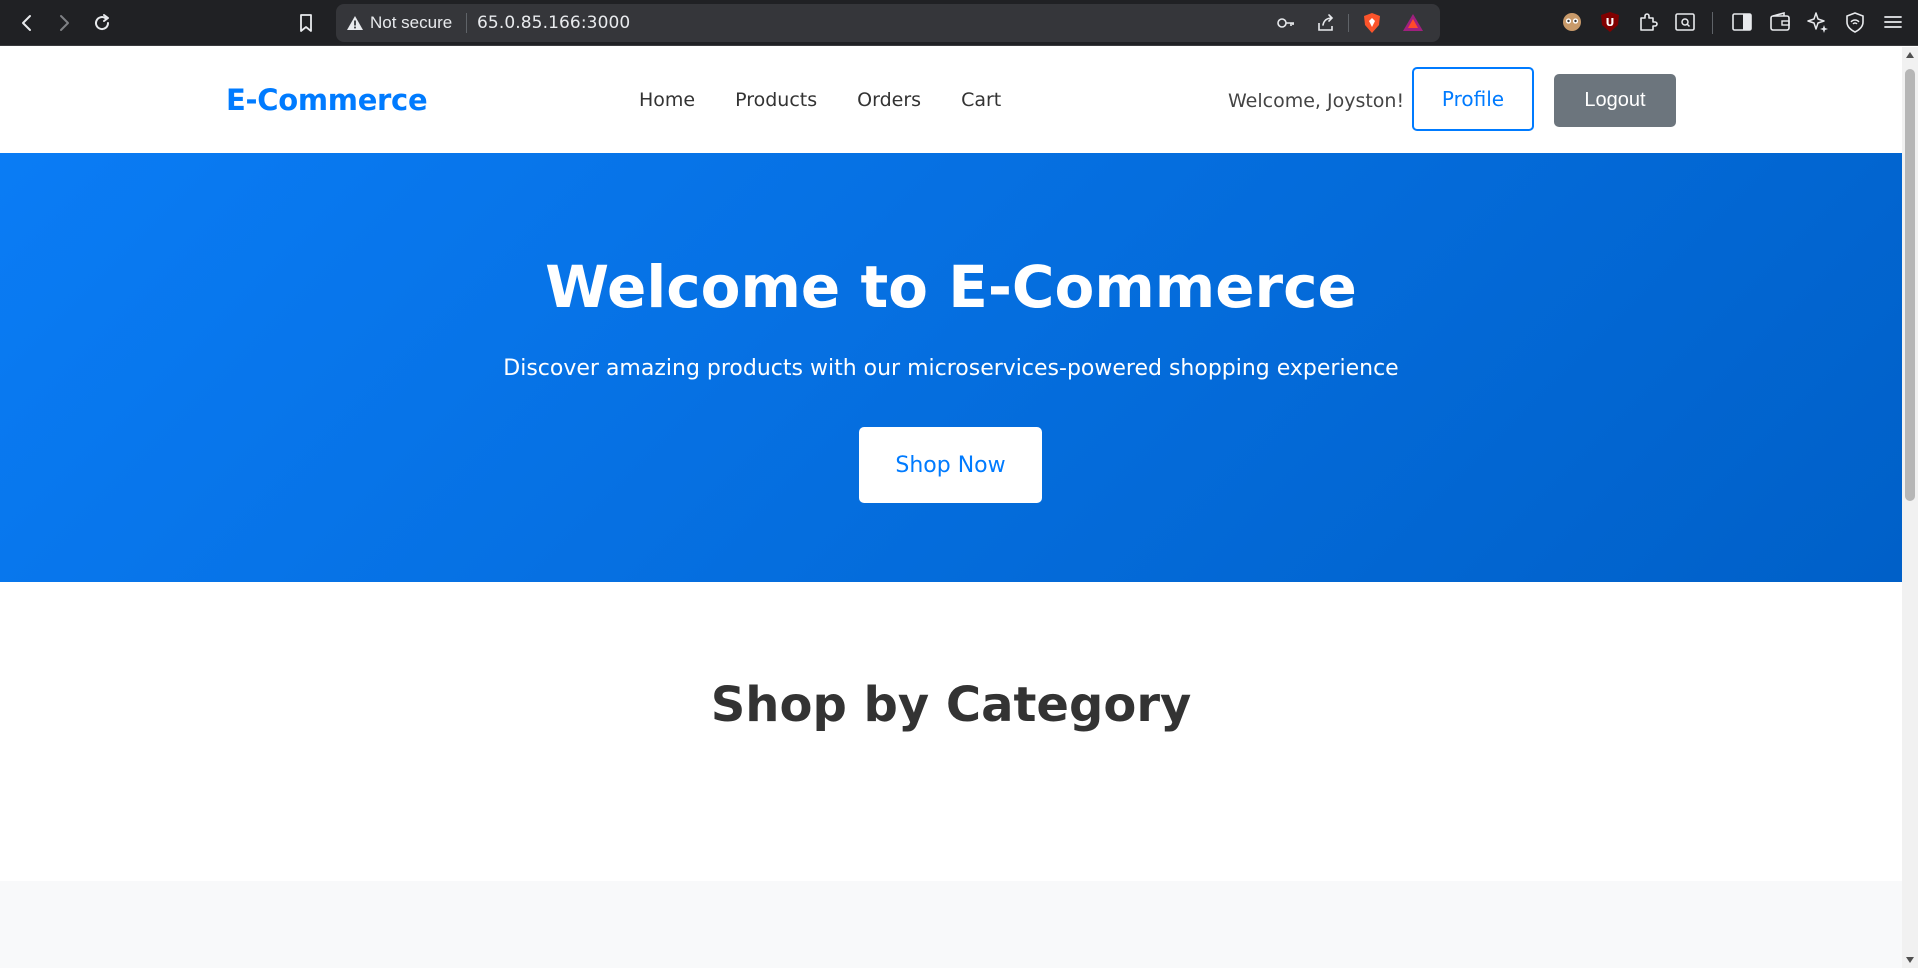  What do you see at coordinates (1893, 22) in the screenshot?
I see `menu-icon` at bounding box center [1893, 22].